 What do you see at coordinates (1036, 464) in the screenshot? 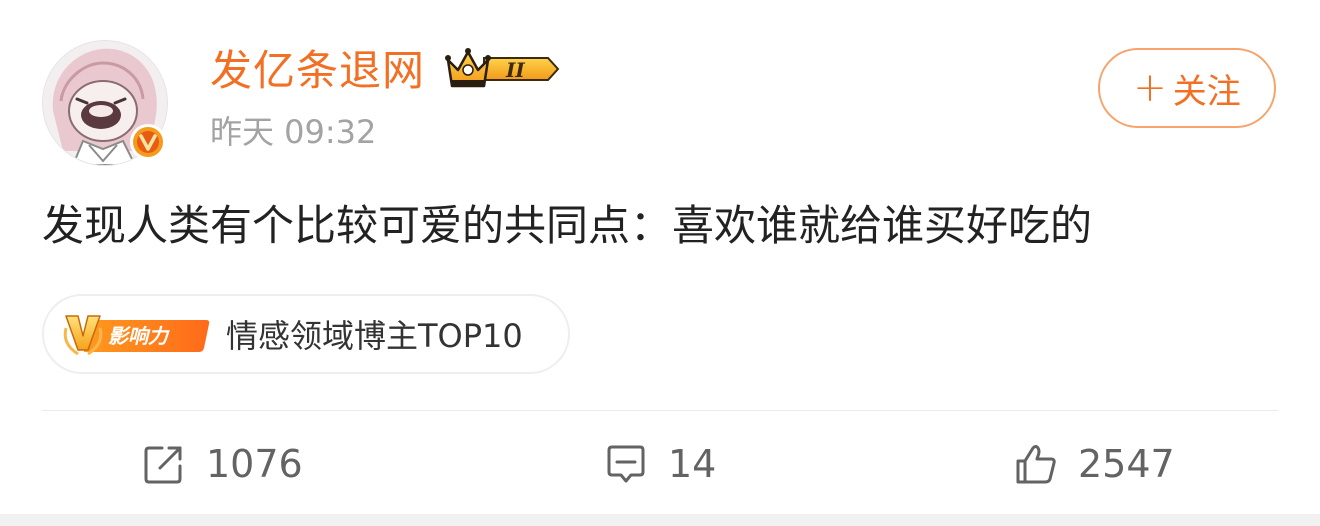
I see `thumbs-up-icon` at bounding box center [1036, 464].